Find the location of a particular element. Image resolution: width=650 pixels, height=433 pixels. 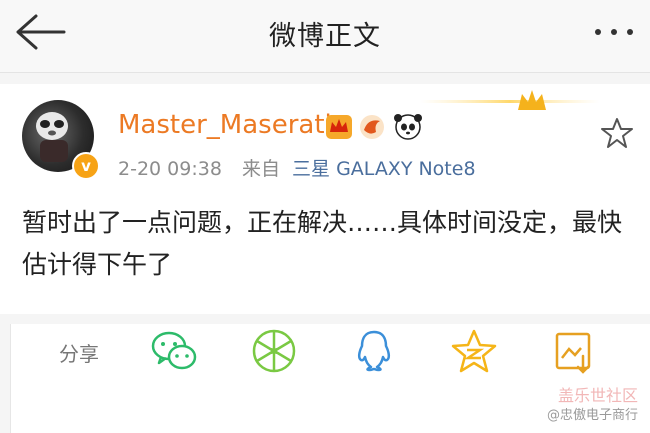

source-link: 三星 GALAXY Note8 is located at coordinates (384, 169).